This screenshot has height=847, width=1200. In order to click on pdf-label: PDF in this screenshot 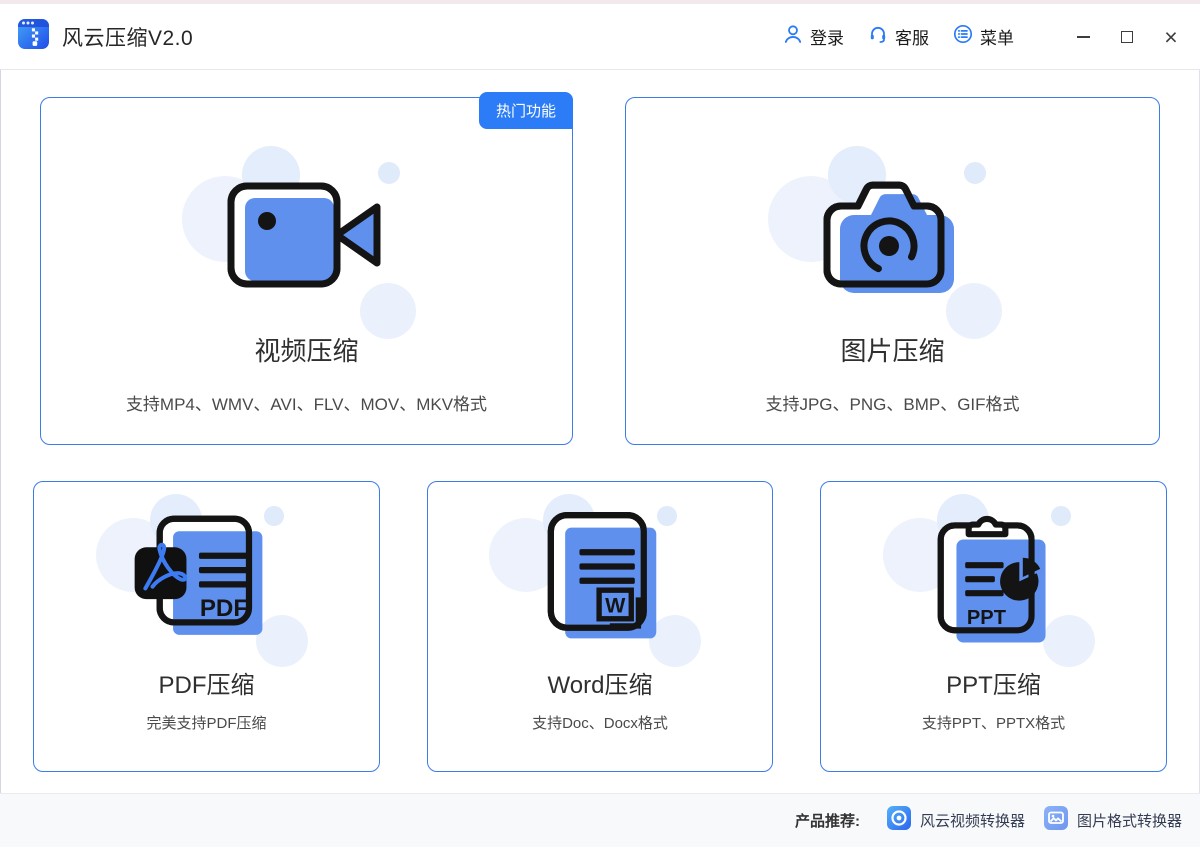, I will do `click(223, 608)`.